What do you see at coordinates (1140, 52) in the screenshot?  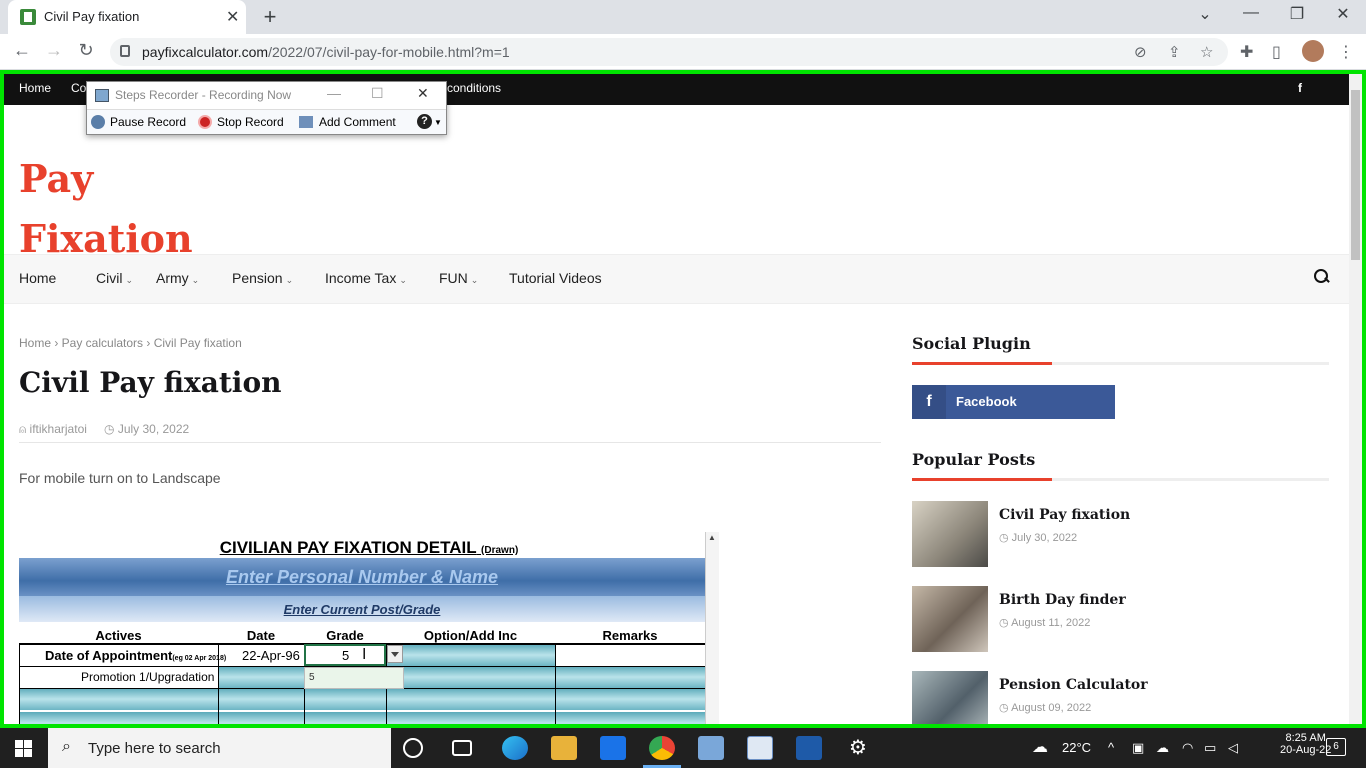 I see `tracking-off-icon: ⊘` at bounding box center [1140, 52].